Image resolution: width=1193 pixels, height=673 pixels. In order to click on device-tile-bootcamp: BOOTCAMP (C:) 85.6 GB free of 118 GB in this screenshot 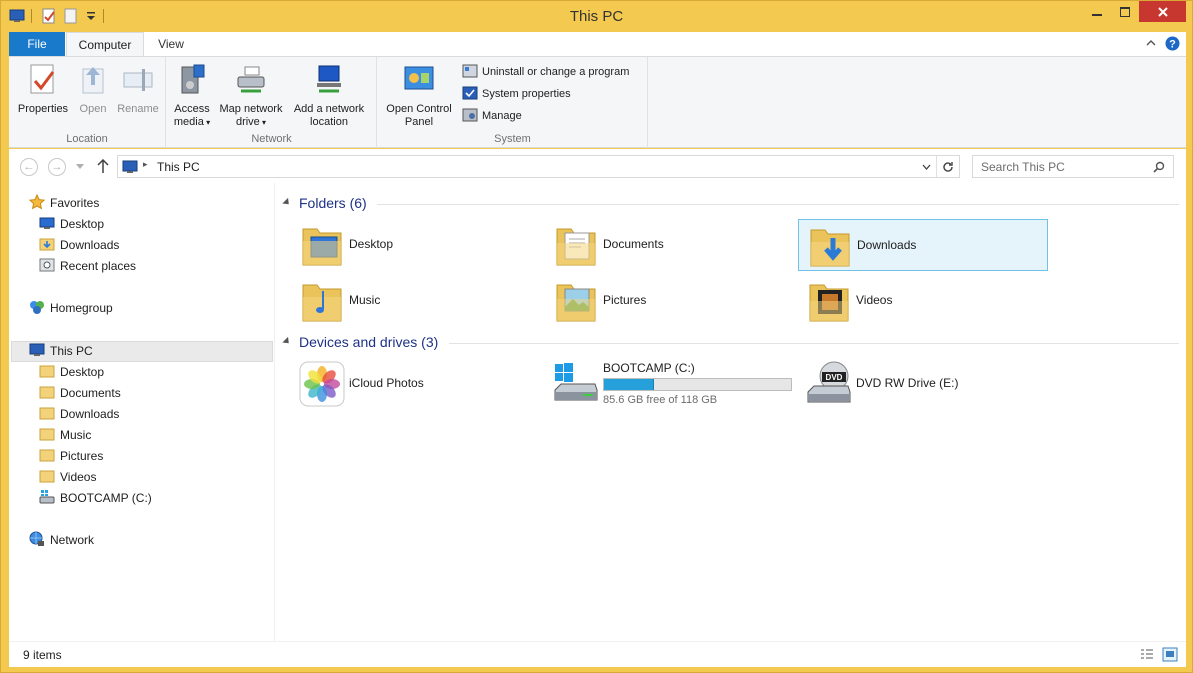, I will do `click(675, 384)`.